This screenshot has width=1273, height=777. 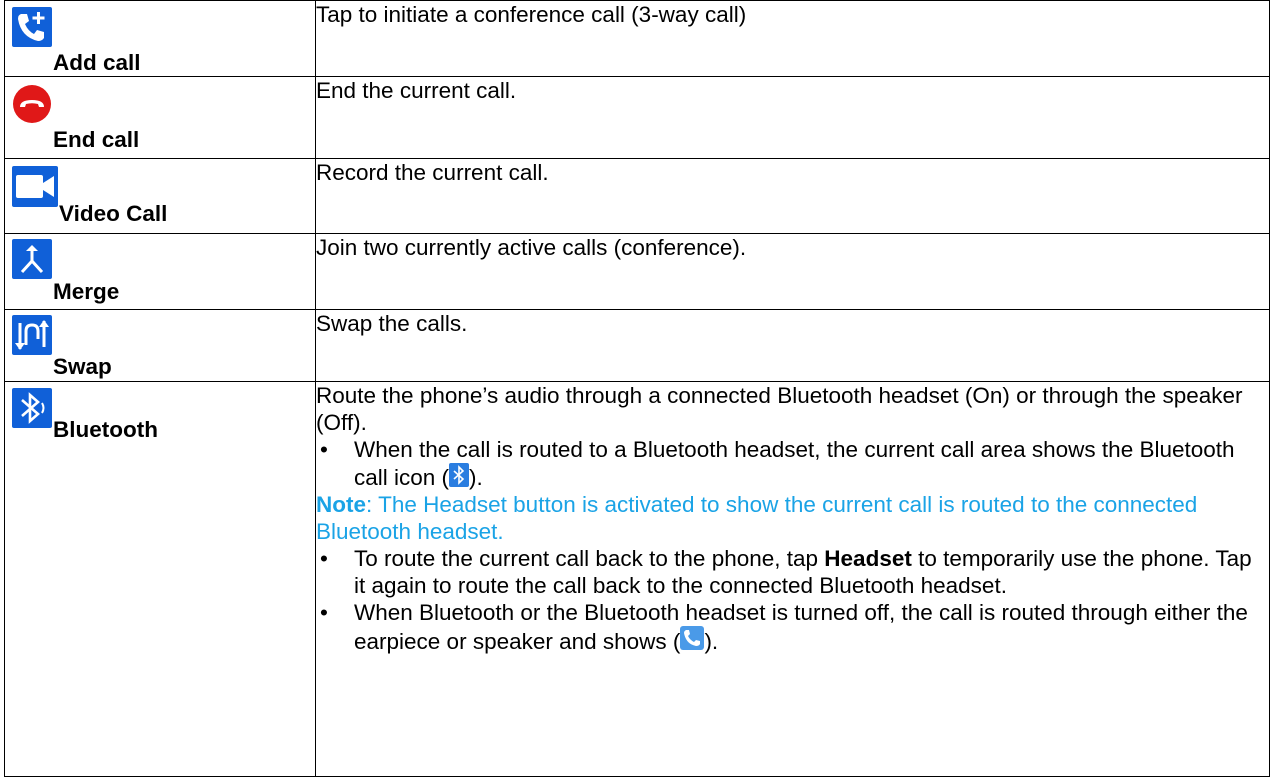 I want to click on merge-icon, so click(x=32, y=259).